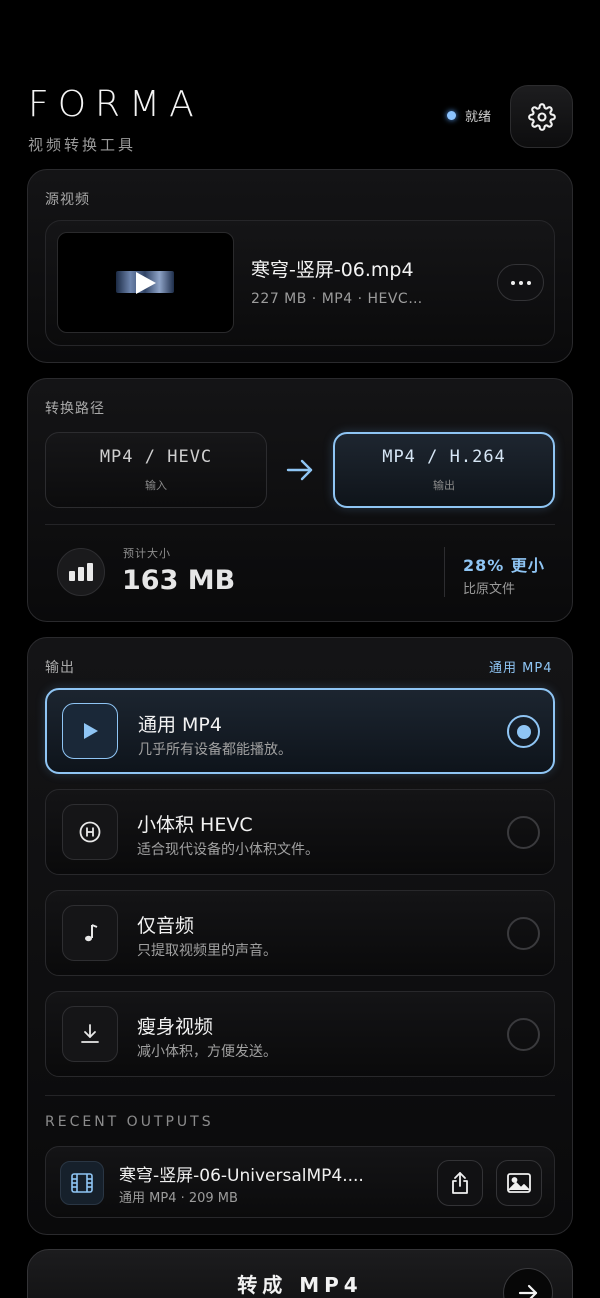  What do you see at coordinates (451, 115) in the screenshot?
I see `status-dot` at bounding box center [451, 115].